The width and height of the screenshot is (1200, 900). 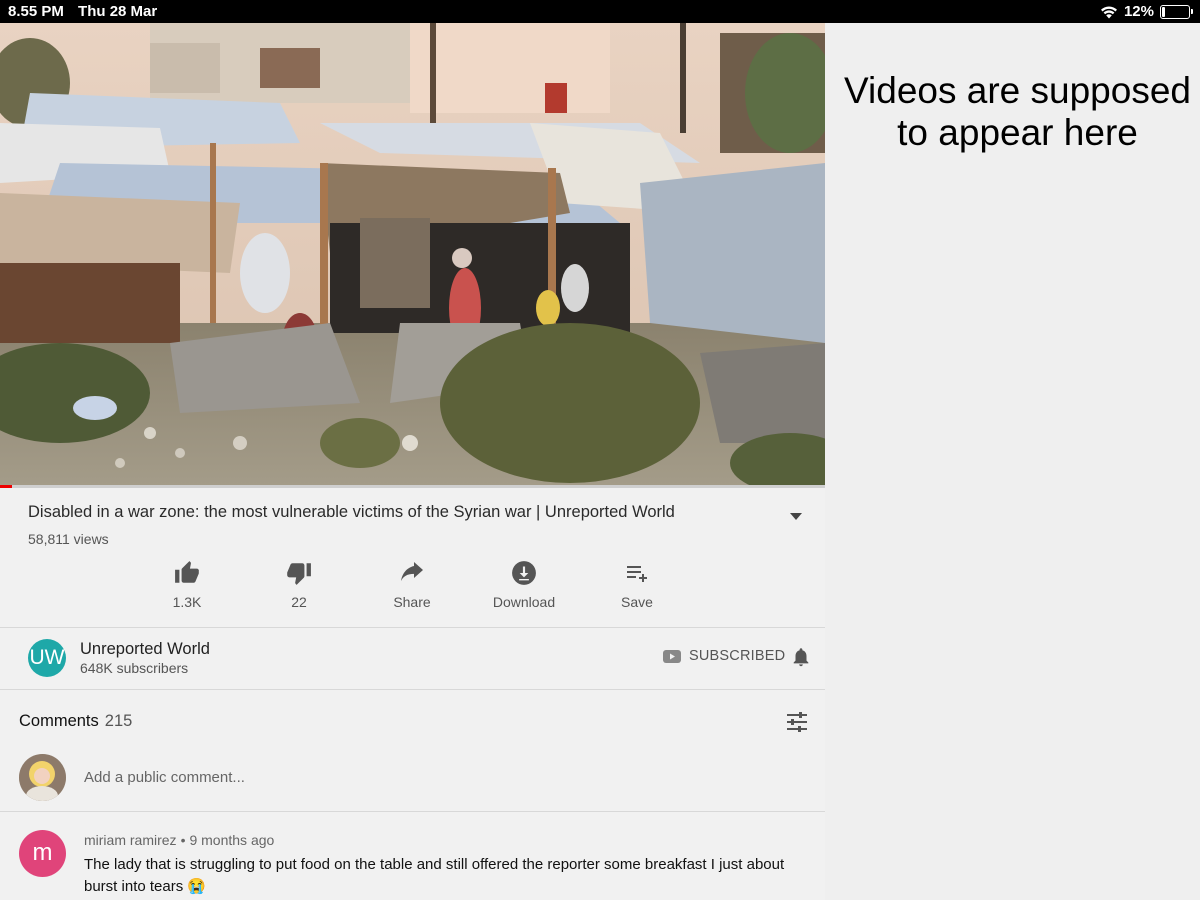 I want to click on playlist-add-icon, so click(x=637, y=574).